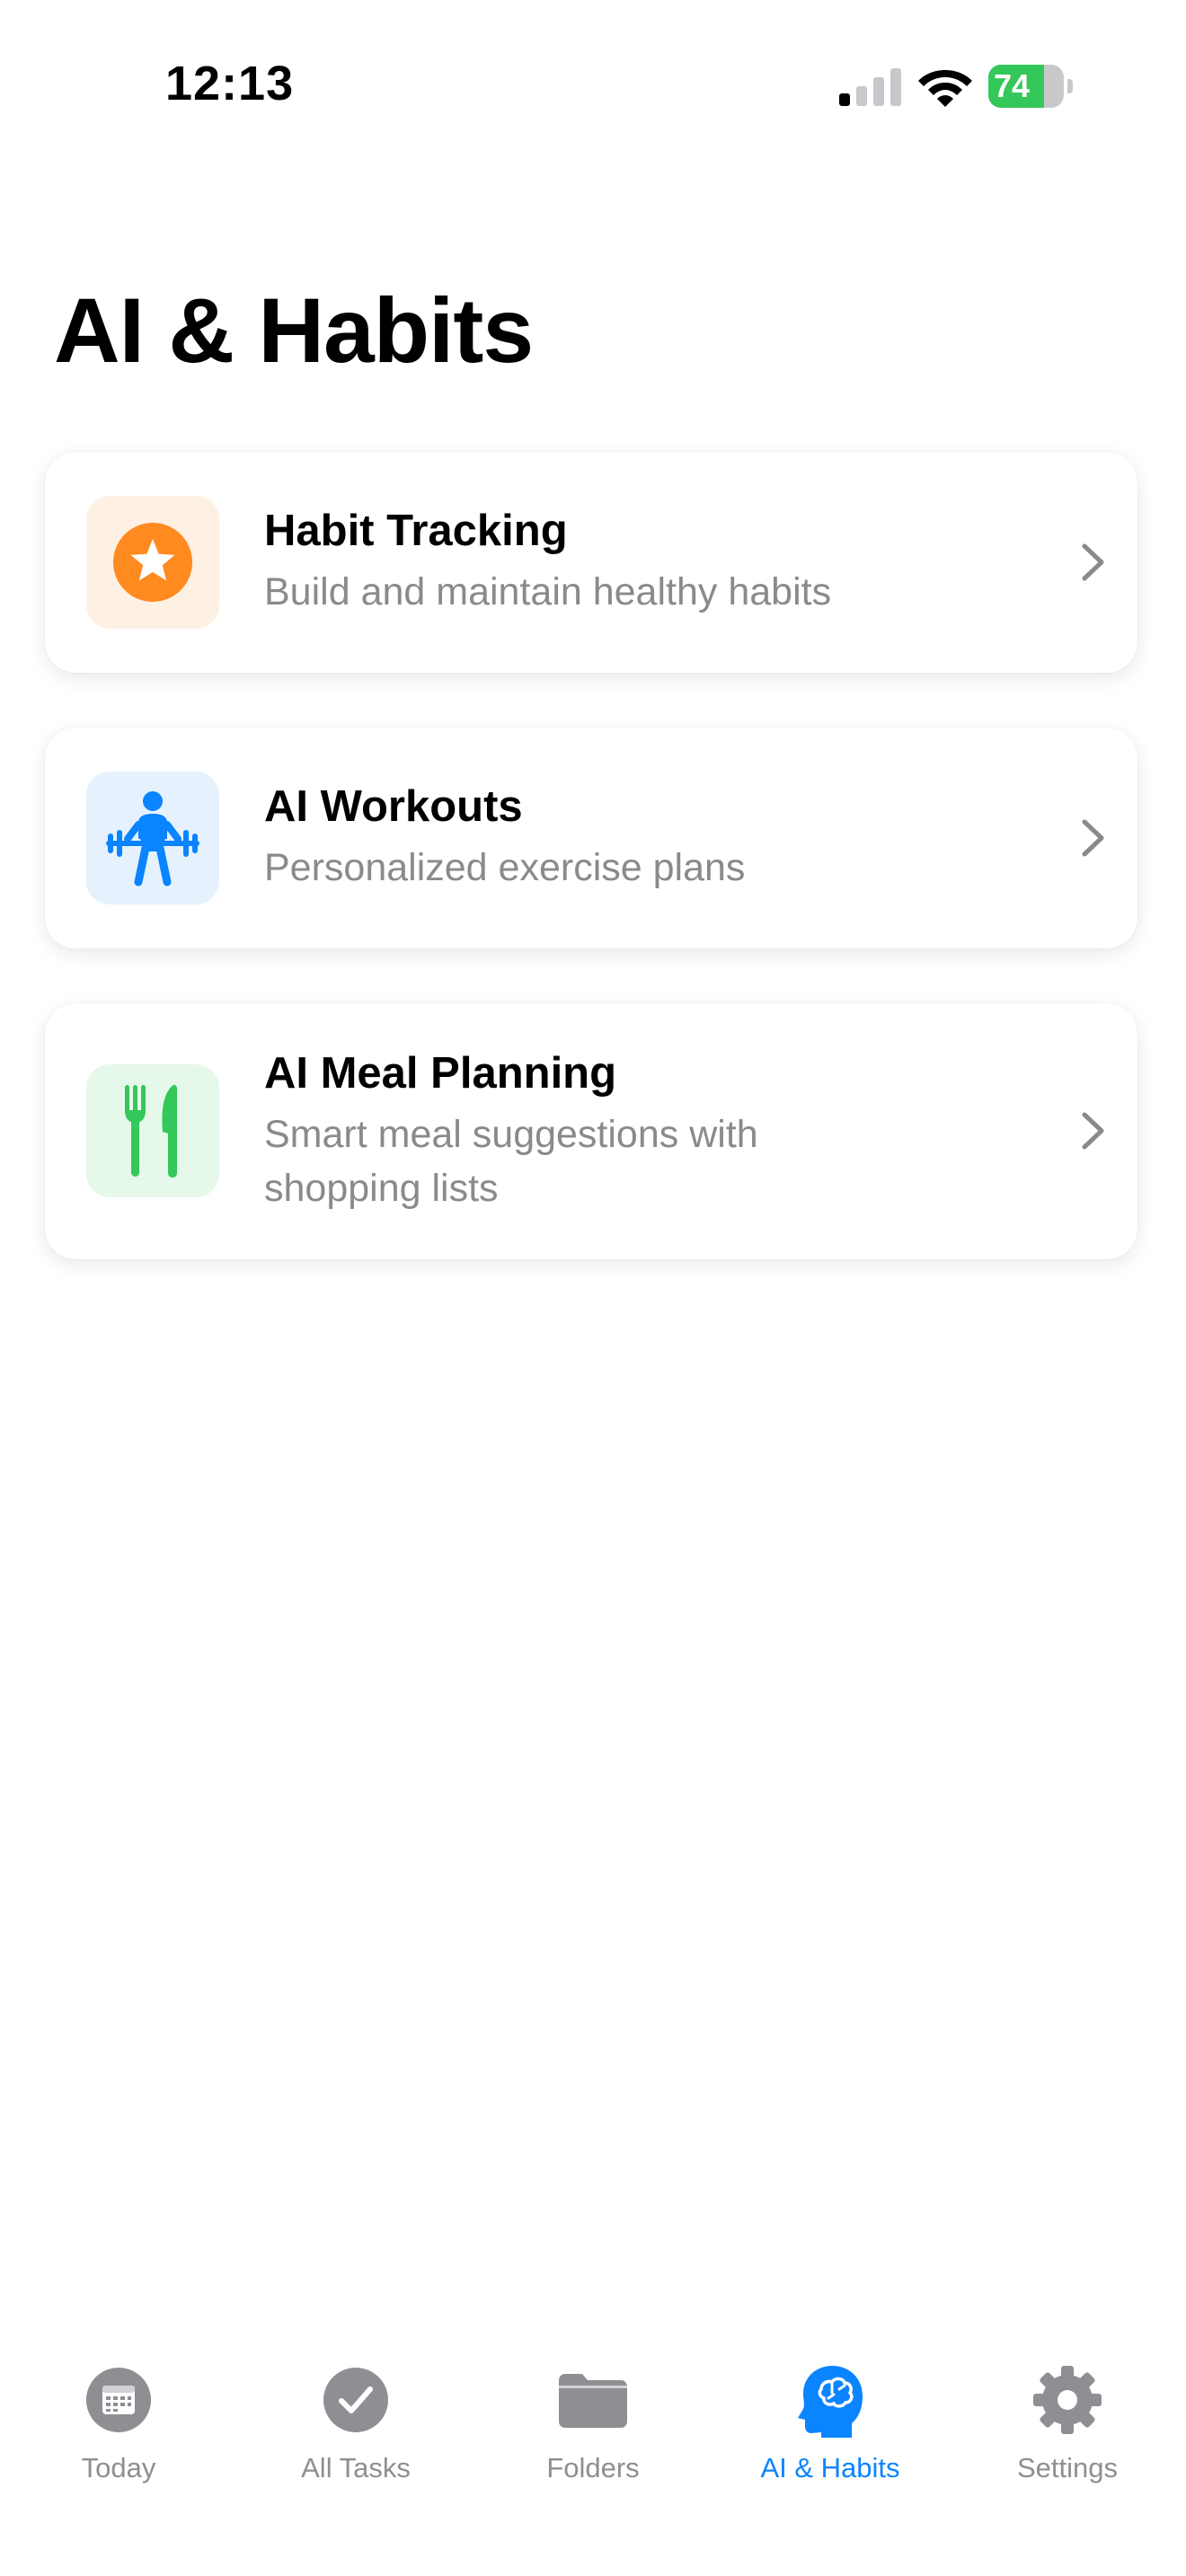 Image resolution: width=1186 pixels, height=2576 pixels. I want to click on weightlifter-icon, so click(152, 839).